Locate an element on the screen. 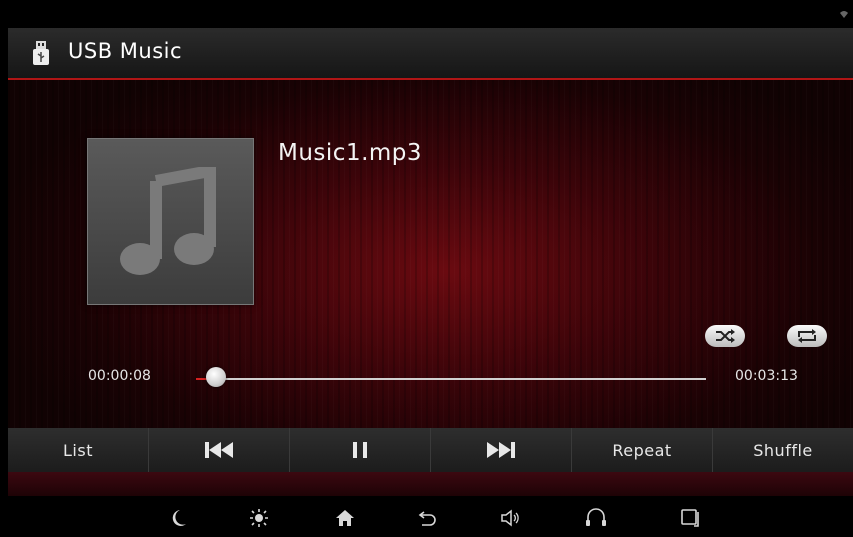 The height and width of the screenshot is (537, 853). volume-icon is located at coordinates (510, 518).